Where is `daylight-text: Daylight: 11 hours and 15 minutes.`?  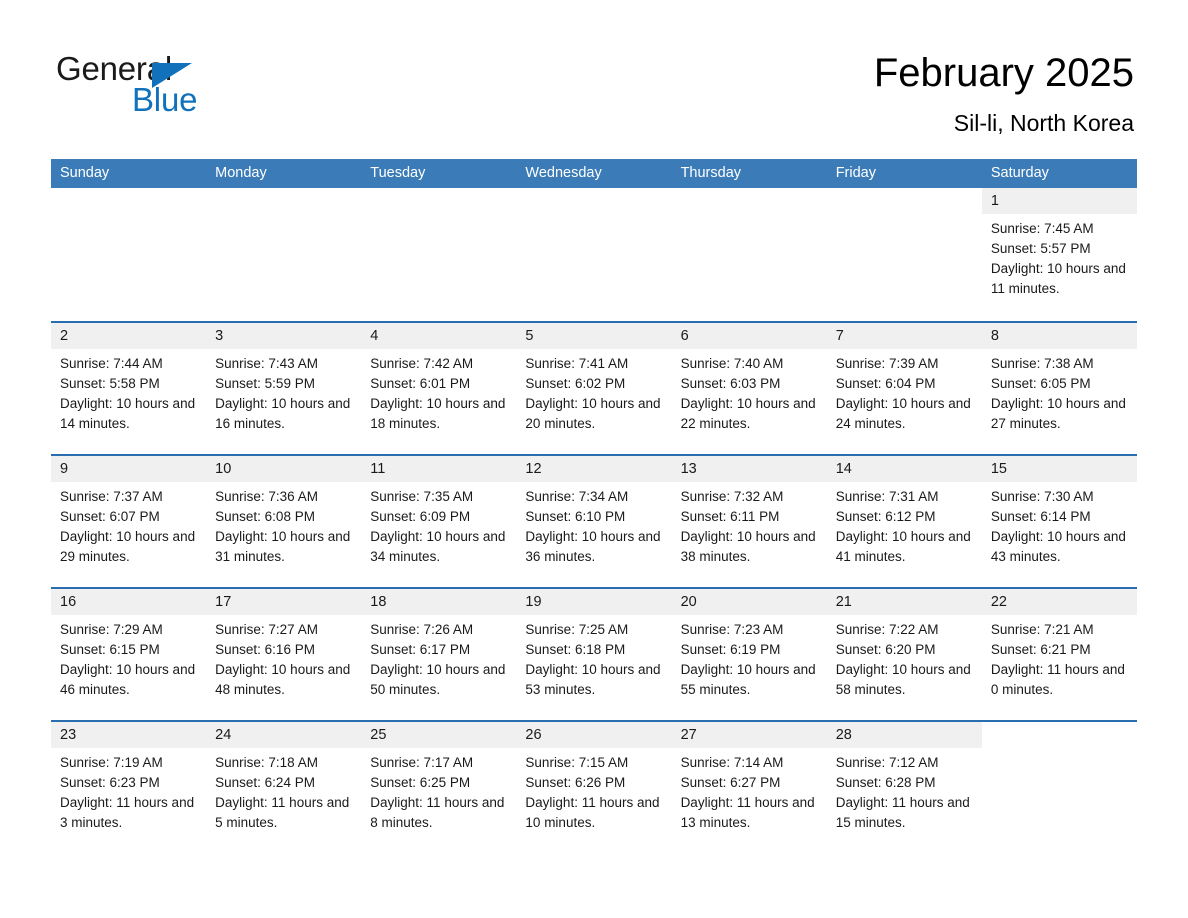
daylight-text: Daylight: 11 hours and 15 minutes. is located at coordinates (902, 812).